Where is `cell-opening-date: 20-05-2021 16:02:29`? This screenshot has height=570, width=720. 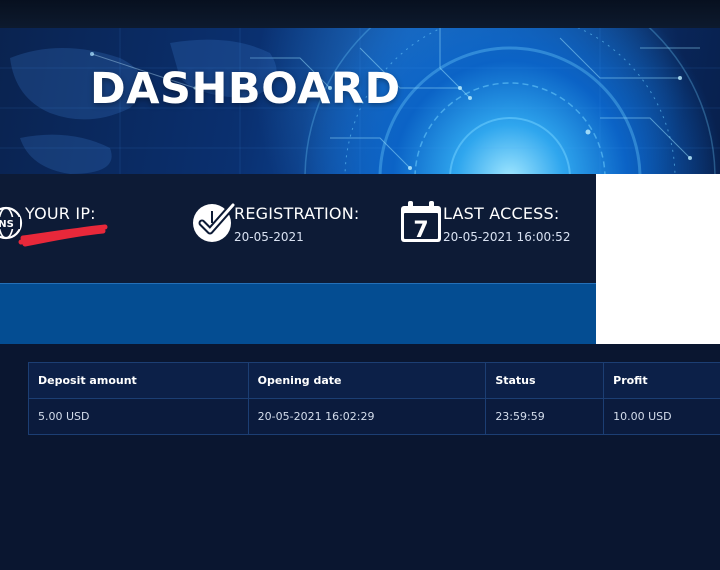
cell-opening-date: 20-05-2021 16:02:29 is located at coordinates (367, 416).